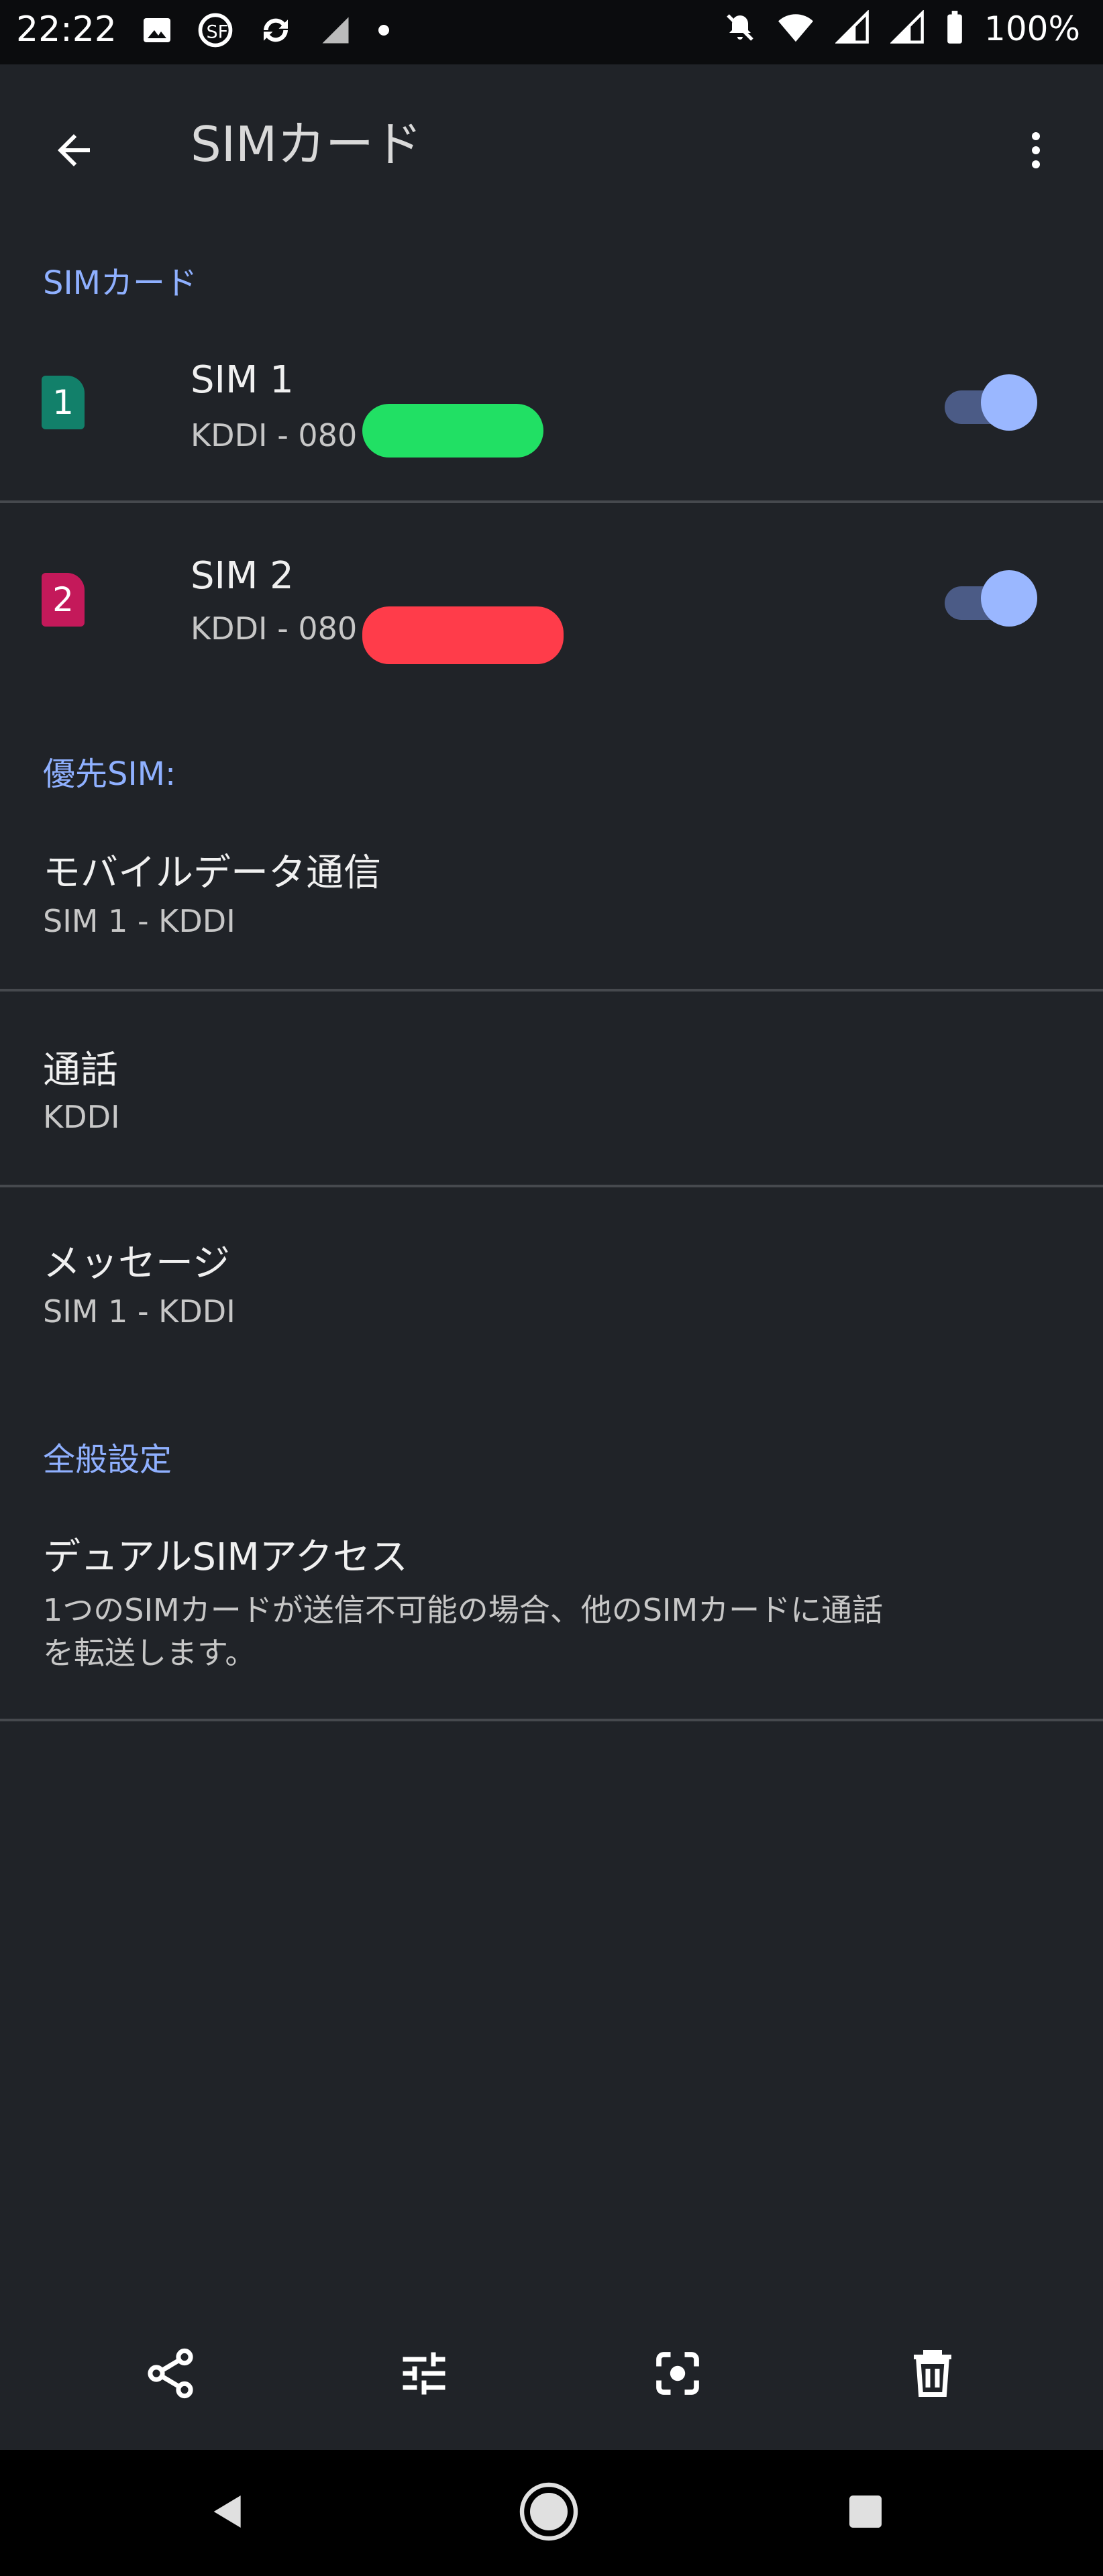 This screenshot has height=2576, width=1103. I want to click on navigation-bar, so click(551, 2513).